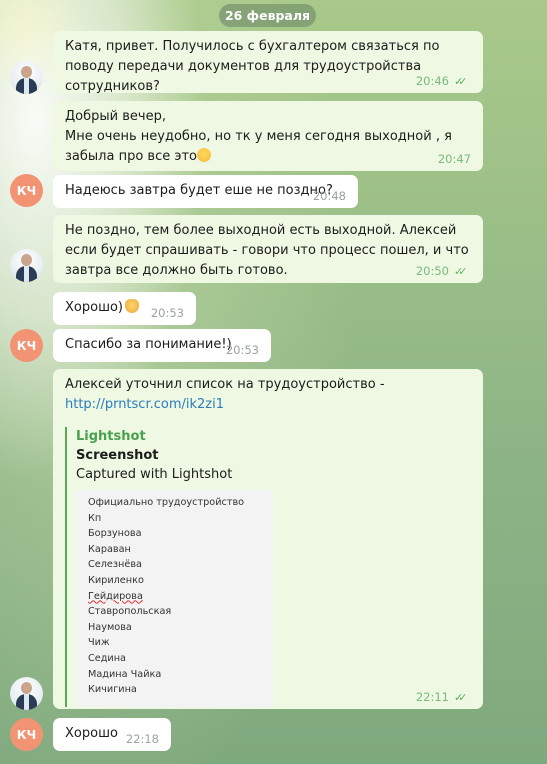  I want to click on preview-site-name: Lightshot, so click(111, 436).